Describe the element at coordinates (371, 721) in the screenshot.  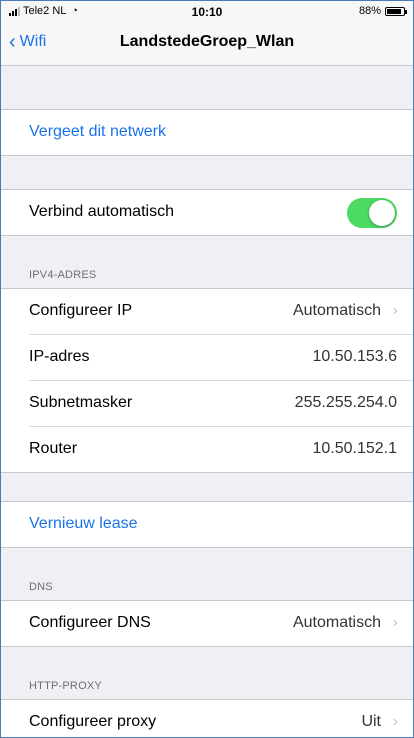
I see `configure-proxy-value: Uit` at that location.